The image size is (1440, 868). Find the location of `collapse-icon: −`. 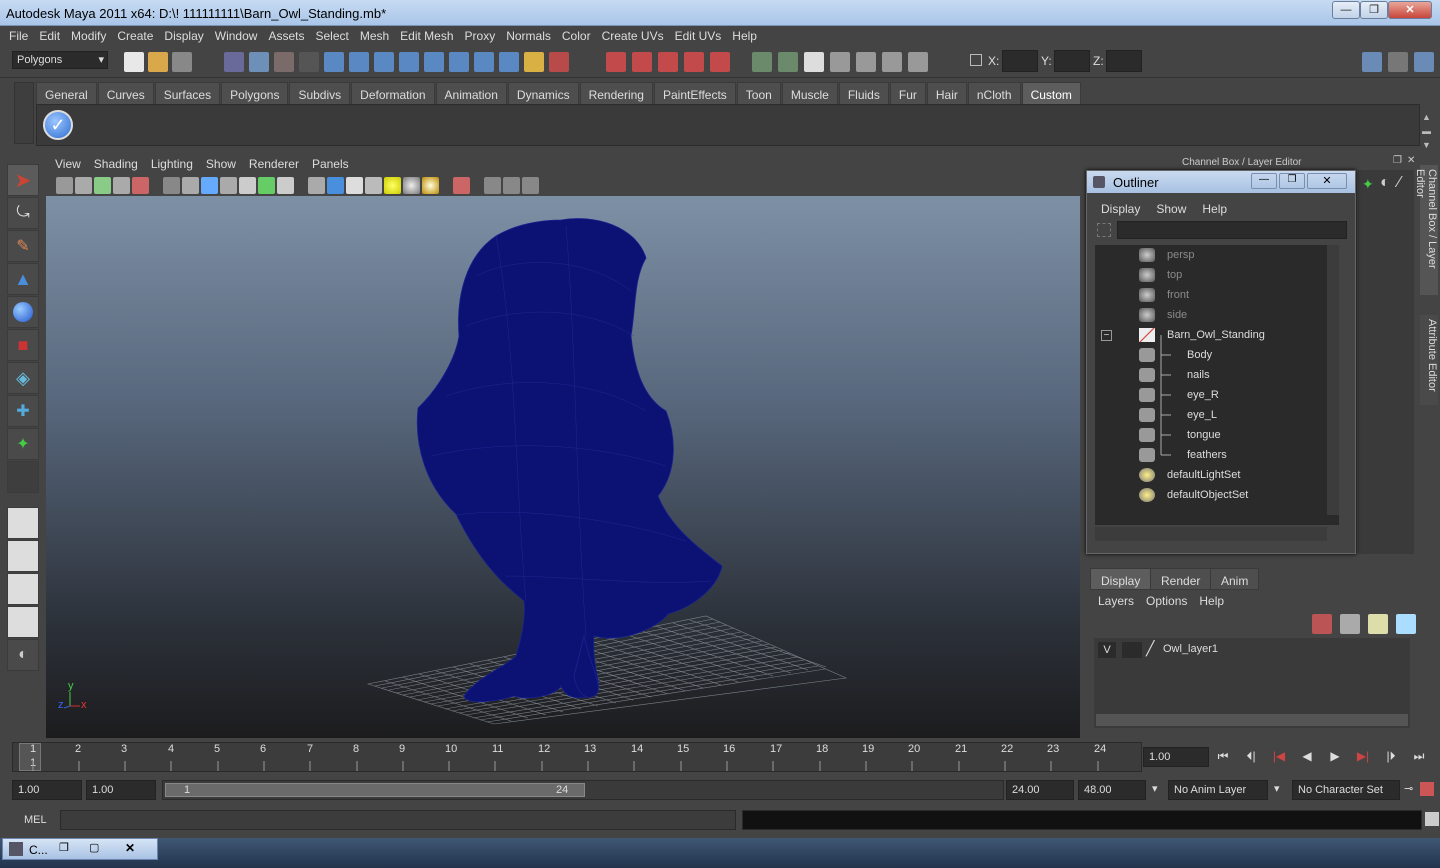

collapse-icon: − is located at coordinates (1106, 335).